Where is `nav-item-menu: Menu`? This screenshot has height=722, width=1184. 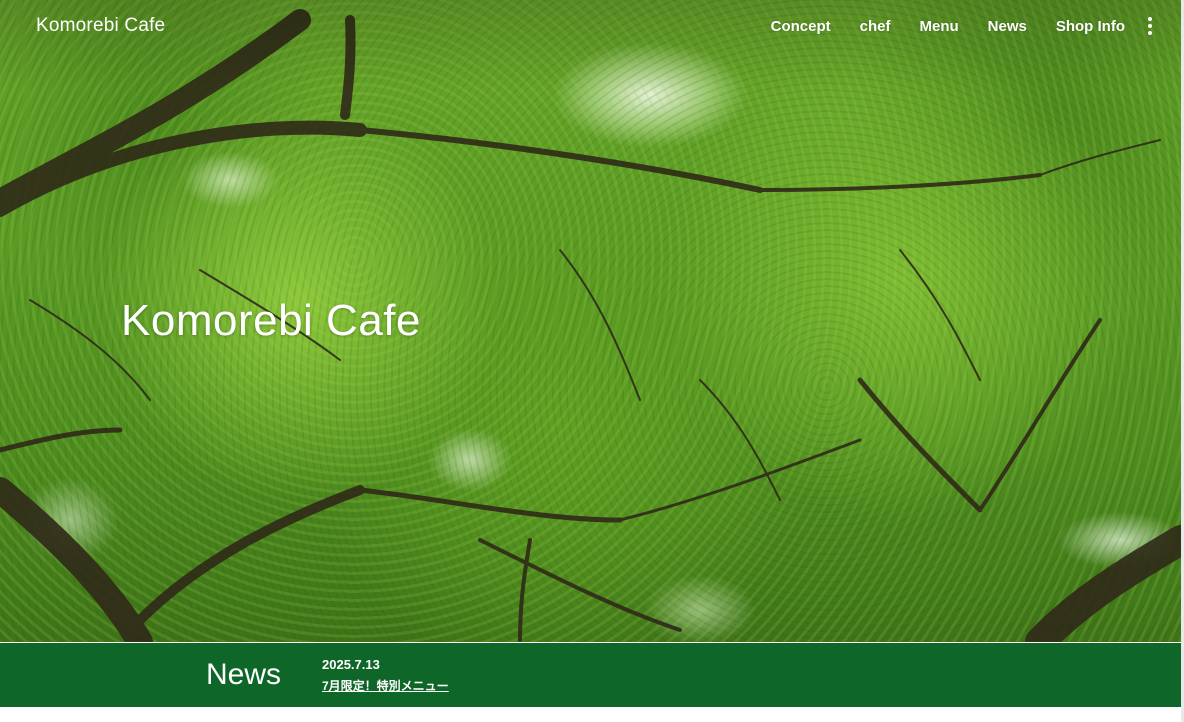 nav-item-menu: Menu is located at coordinates (938, 26).